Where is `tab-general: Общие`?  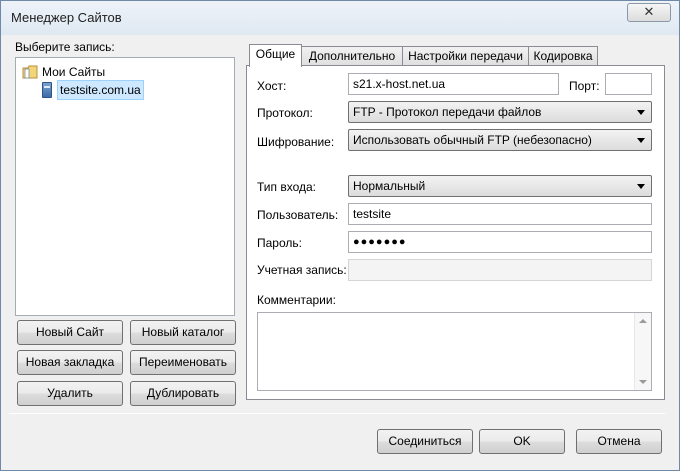 tab-general: Общие is located at coordinates (275, 55).